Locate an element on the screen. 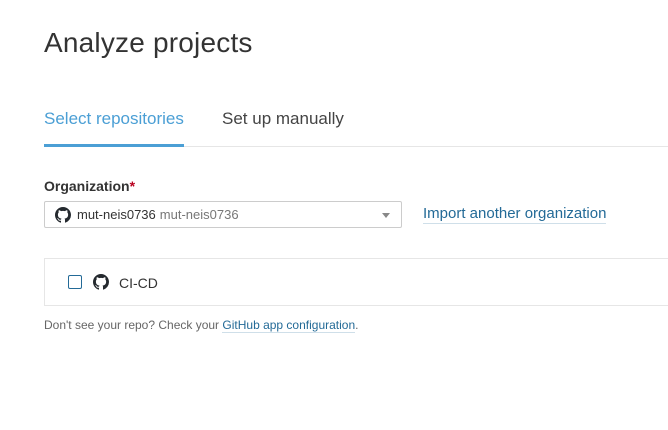  organization-select: mut-neis0736 mut-neis0736 is located at coordinates (223, 214).